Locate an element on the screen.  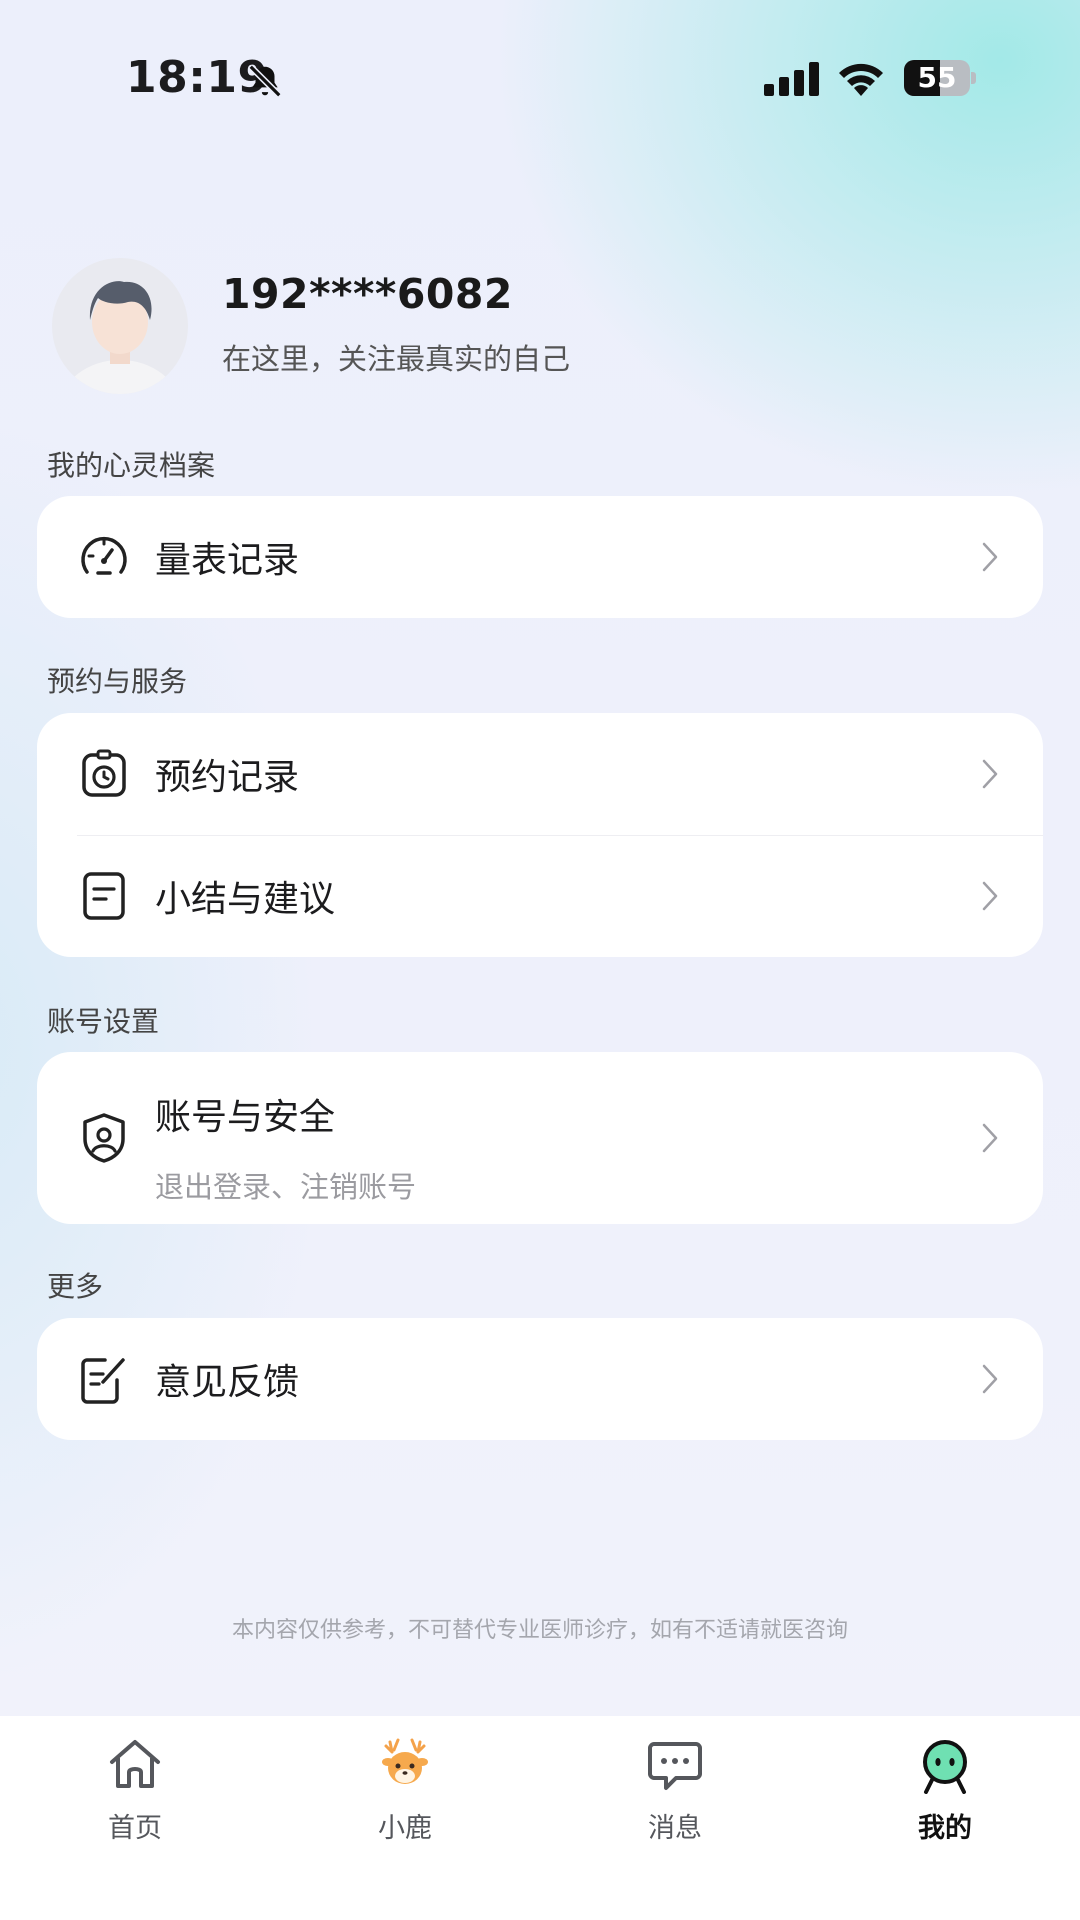
bell-muted-icon is located at coordinates (265, 81).